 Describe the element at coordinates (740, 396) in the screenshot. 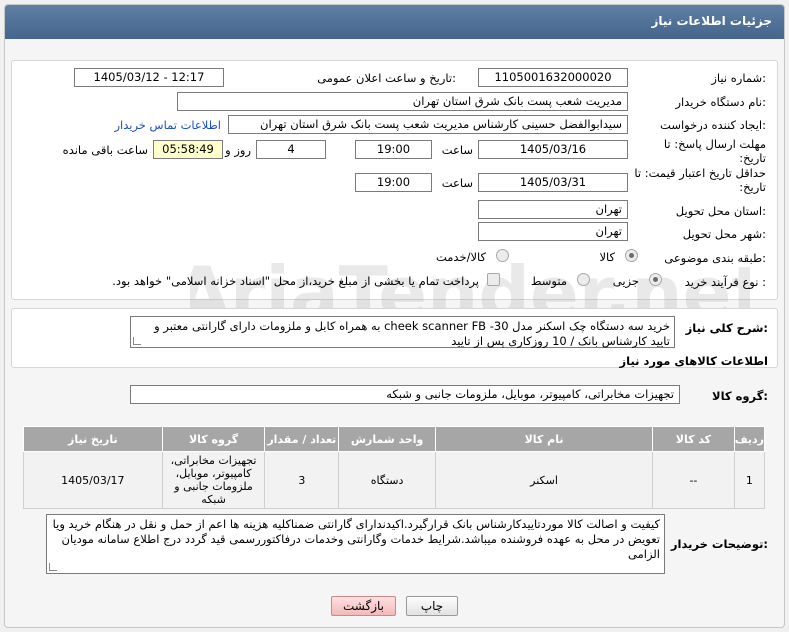

I see `goods-group-label: گروه کالا:` at that location.